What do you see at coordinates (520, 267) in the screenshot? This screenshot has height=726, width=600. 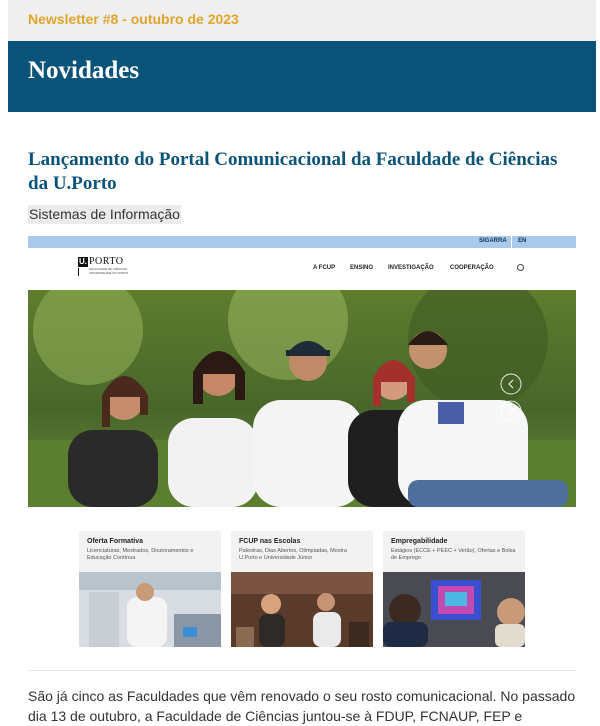 I see `search-icon` at bounding box center [520, 267].